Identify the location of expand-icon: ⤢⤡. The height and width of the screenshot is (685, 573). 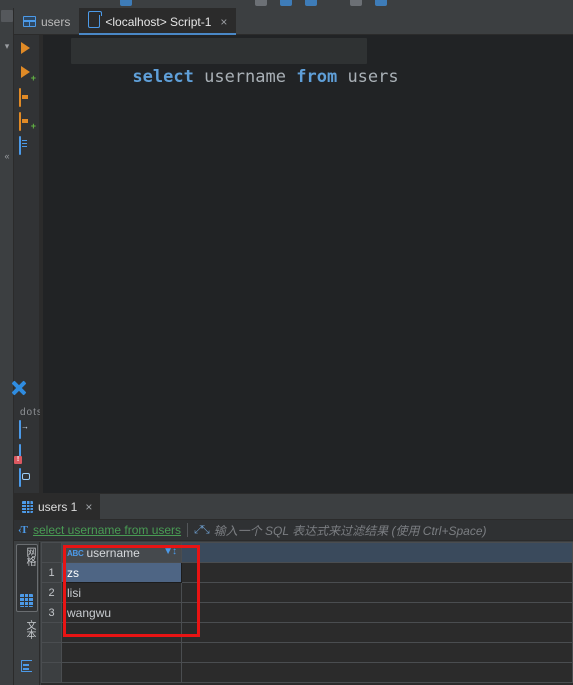
(202, 530).